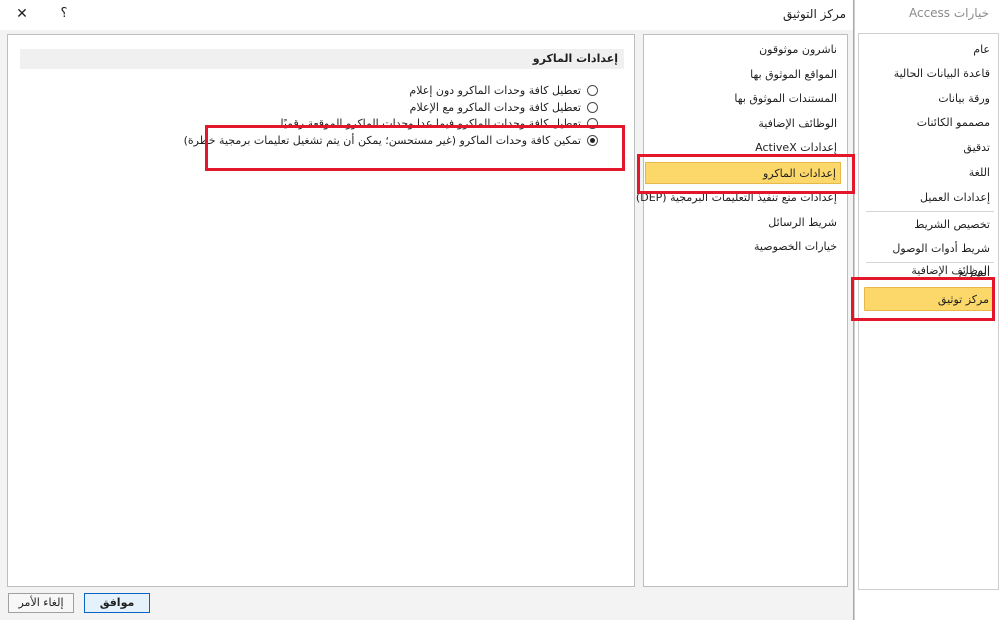 Image resolution: width=1000 pixels, height=620 pixels. What do you see at coordinates (923, 299) in the screenshot?
I see `highlight-box-trust-center` at bounding box center [923, 299].